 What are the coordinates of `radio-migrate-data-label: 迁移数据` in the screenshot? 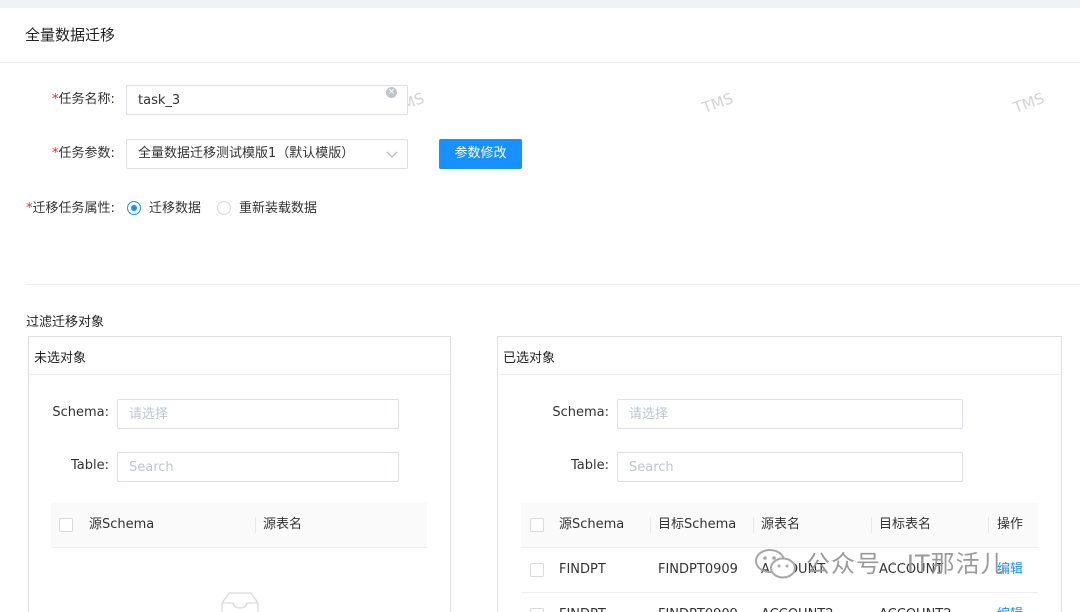 It's located at (175, 209).